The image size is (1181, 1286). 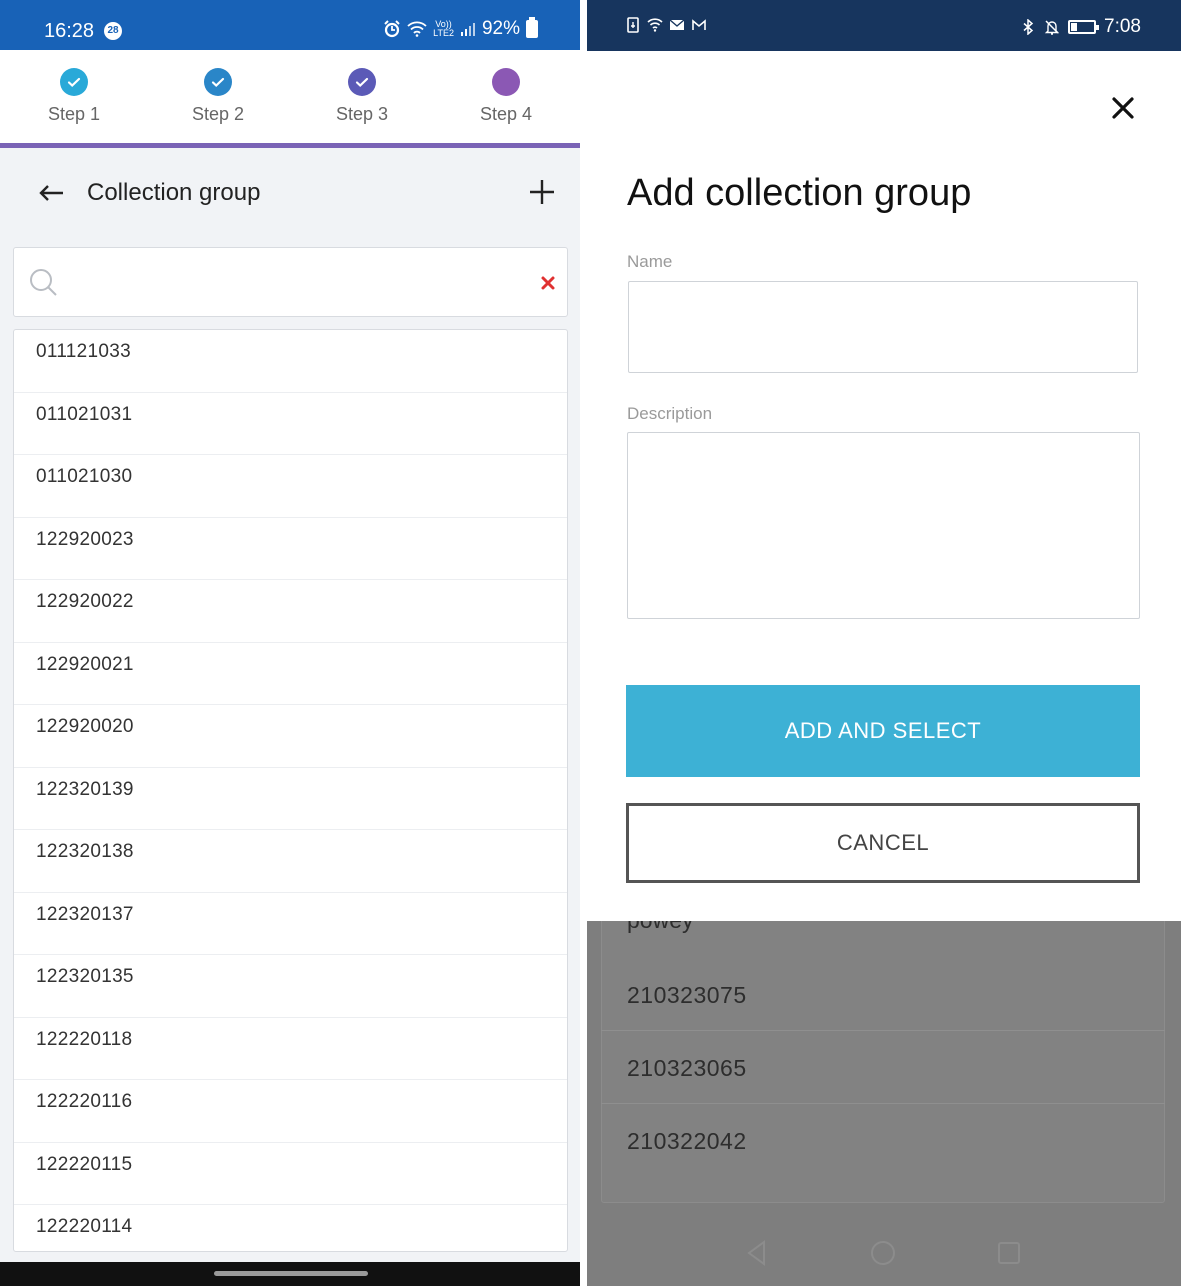 I want to click on list-item: 122320138, so click(x=290, y=861).